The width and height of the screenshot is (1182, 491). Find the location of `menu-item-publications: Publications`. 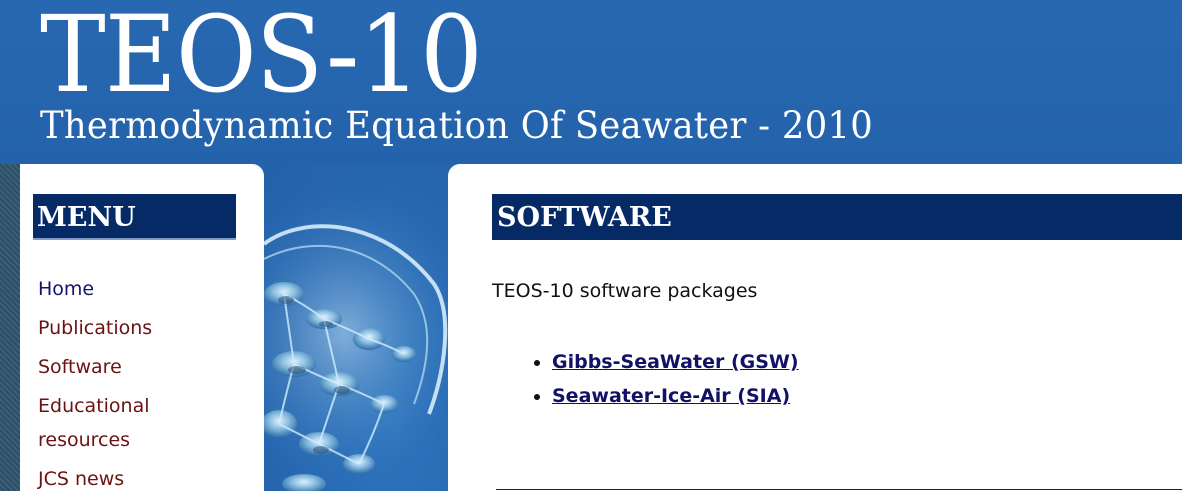

menu-item-publications: Publications is located at coordinates (113, 328).